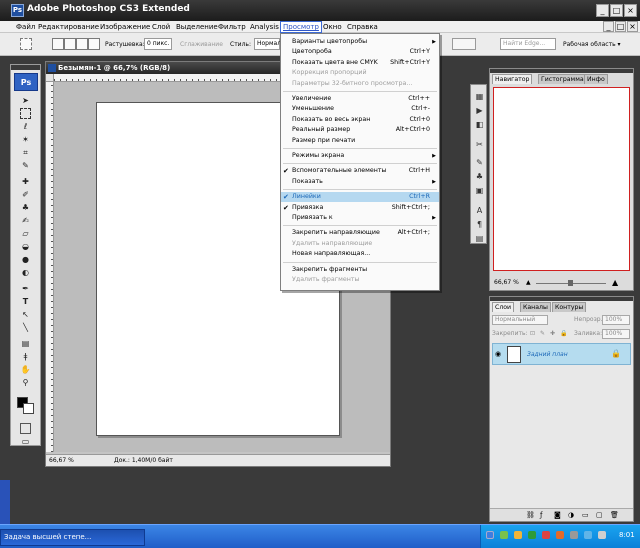 The width and height of the screenshot is (640, 548). I want to click on new-selection-icon, so click(58, 44).